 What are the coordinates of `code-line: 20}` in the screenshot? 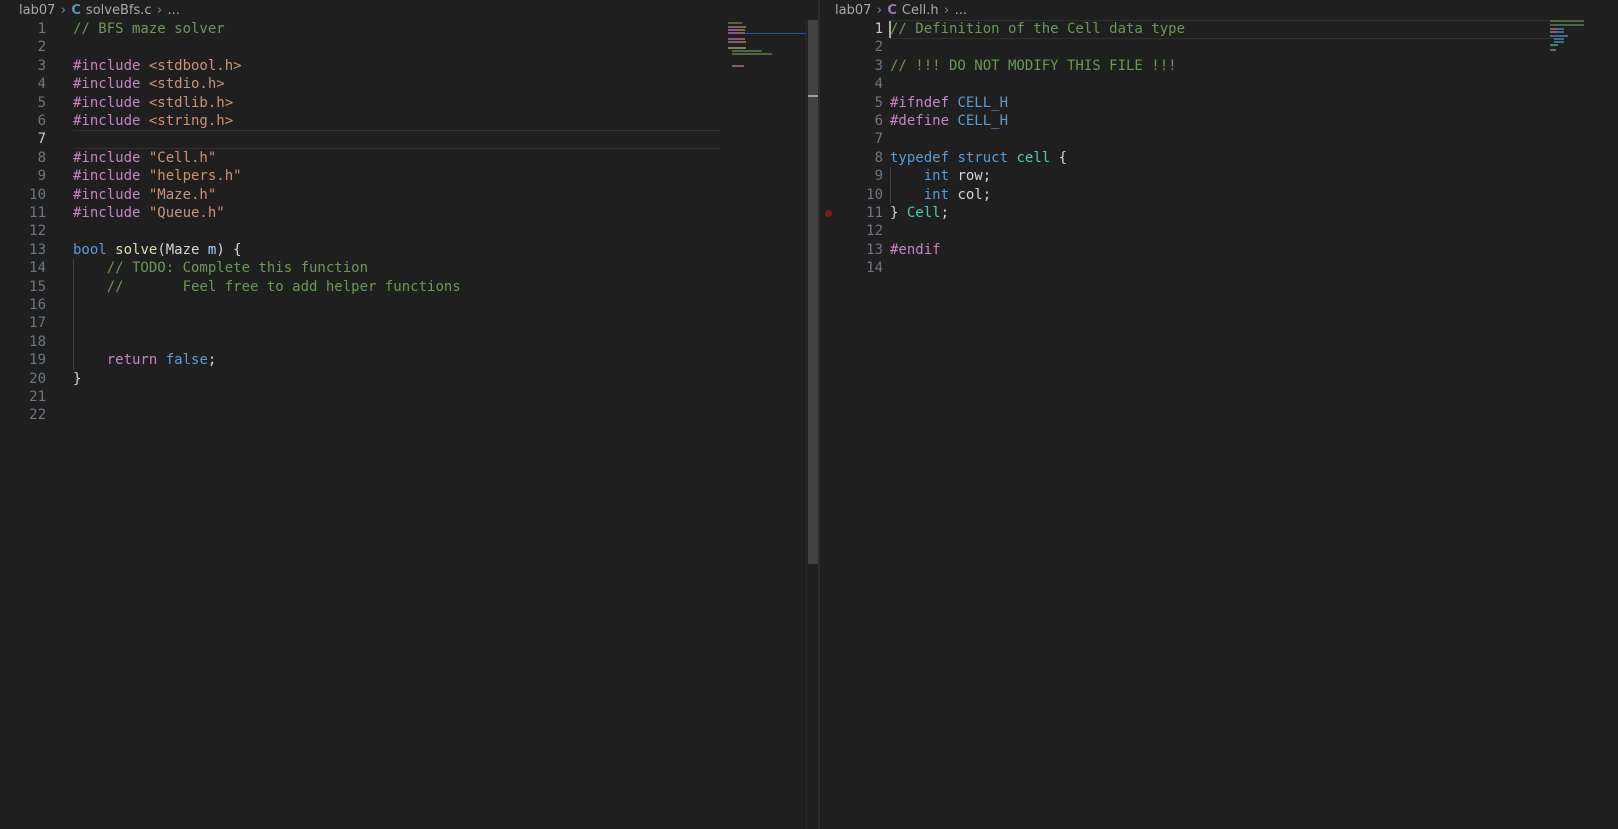 It's located at (409, 379).